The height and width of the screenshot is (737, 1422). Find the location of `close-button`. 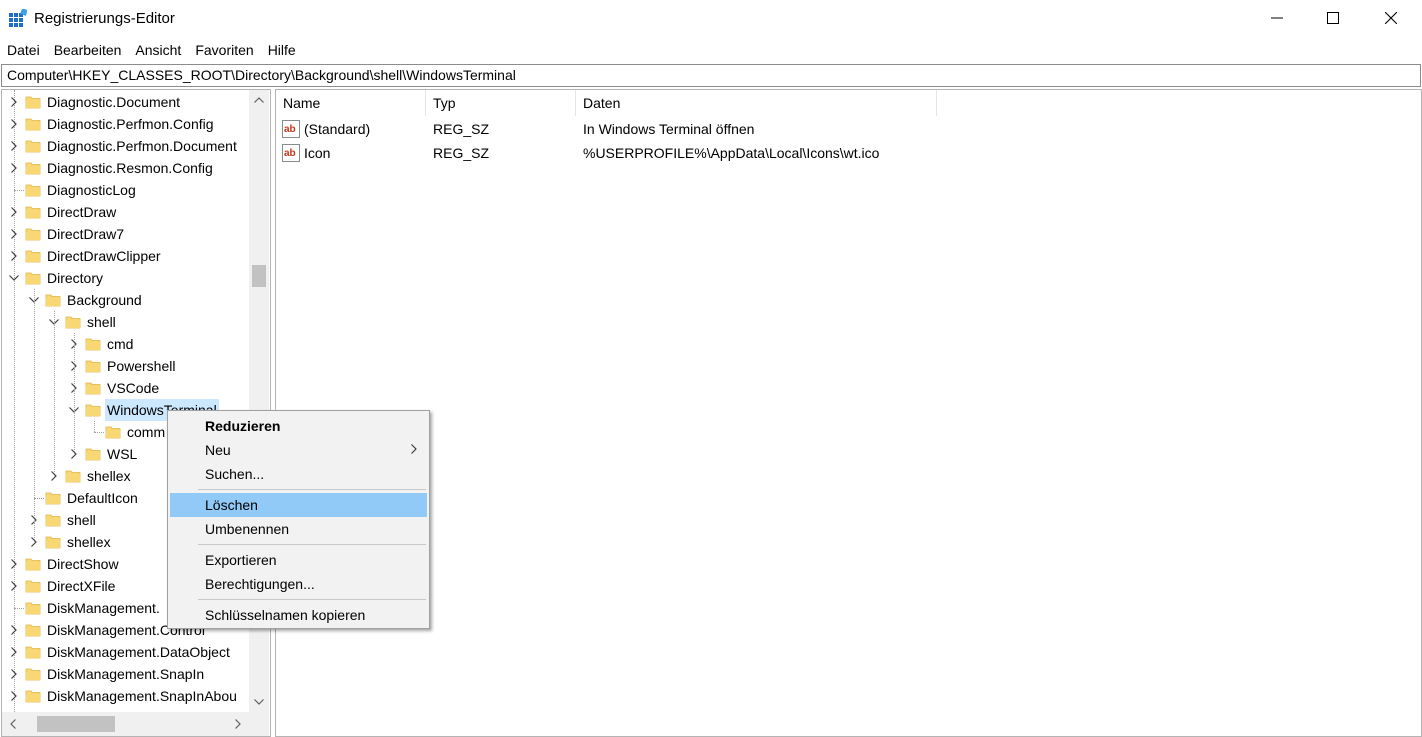

close-button is located at coordinates (1391, 18).